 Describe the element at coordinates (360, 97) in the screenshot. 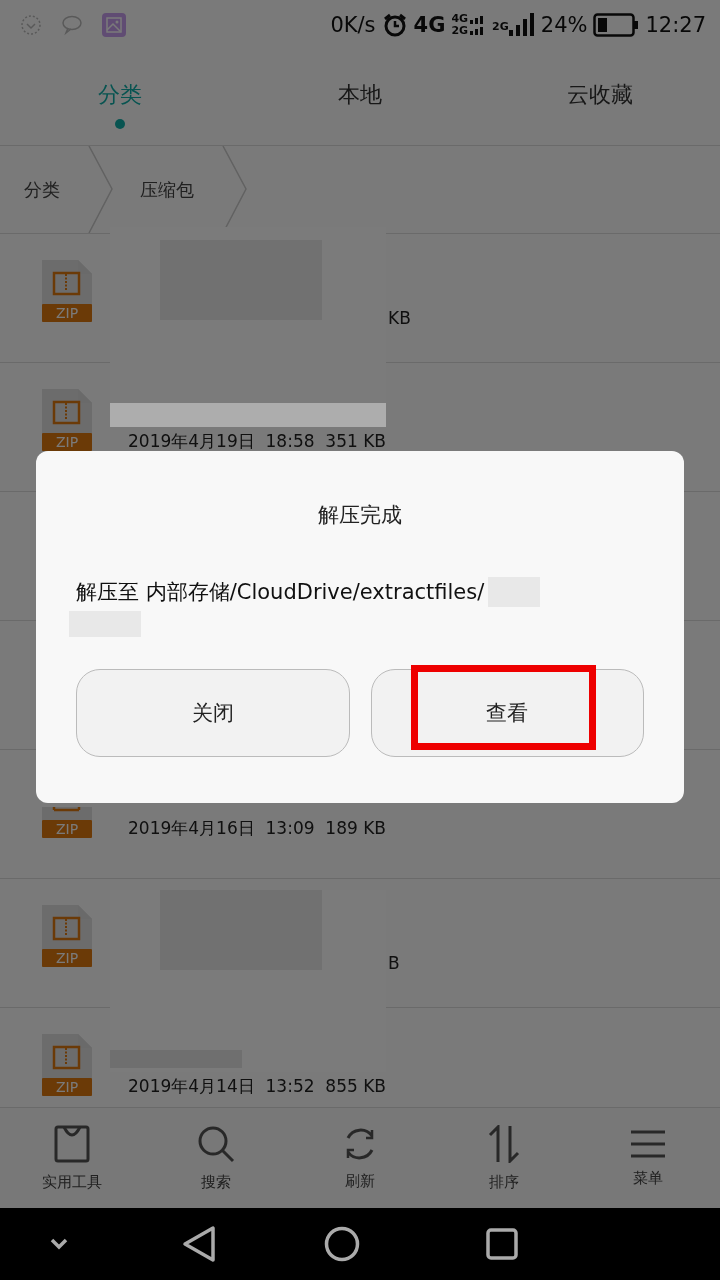

I see `tab: 本地` at that location.